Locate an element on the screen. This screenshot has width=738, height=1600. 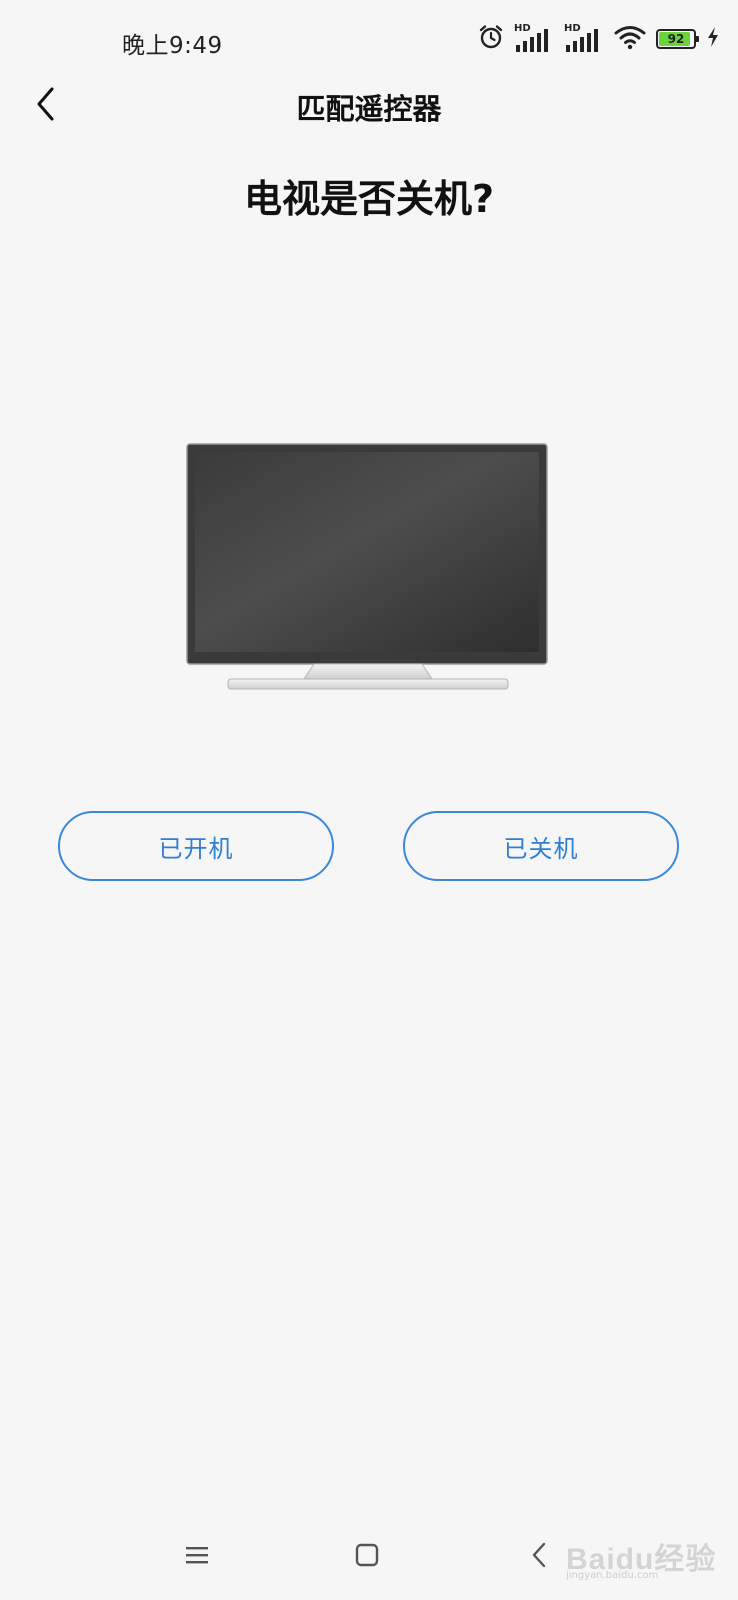
battery-icon: 92 is located at coordinates (677, 39).